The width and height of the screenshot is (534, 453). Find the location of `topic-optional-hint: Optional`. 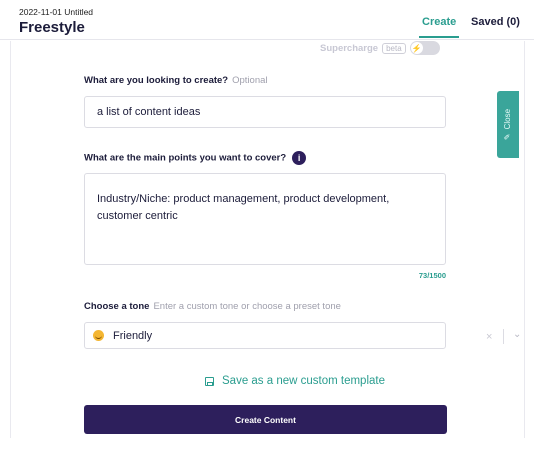

topic-optional-hint: Optional is located at coordinates (250, 80).